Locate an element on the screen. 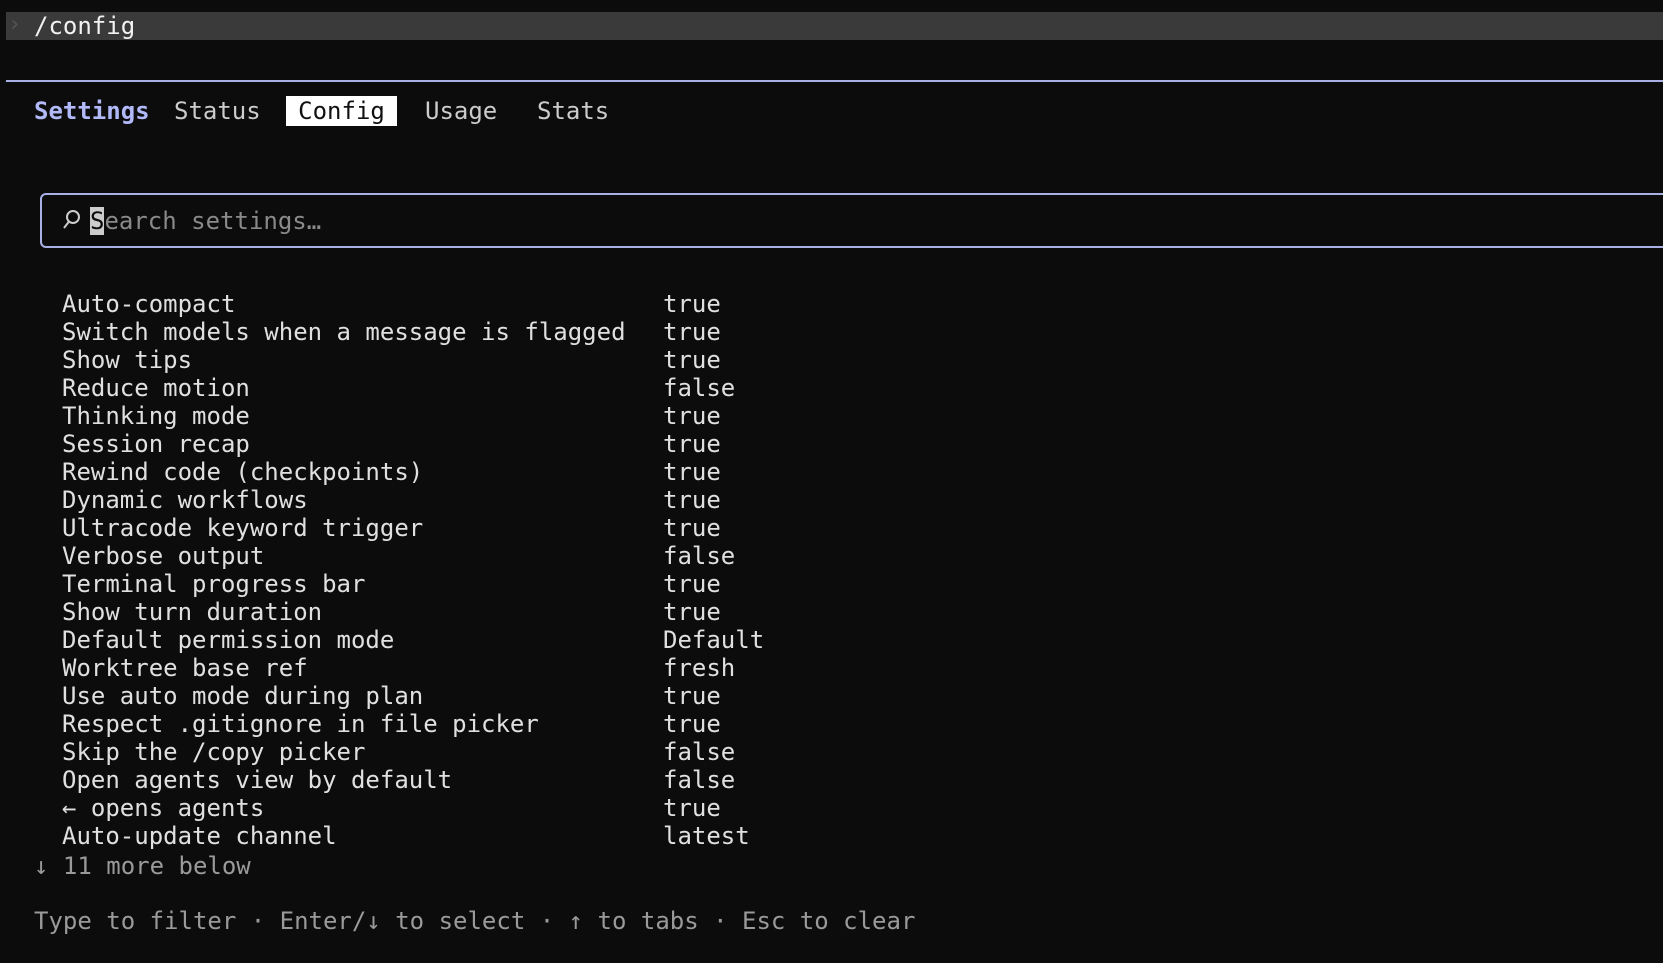  setting-row: Default permission mode Default is located at coordinates (562, 640).